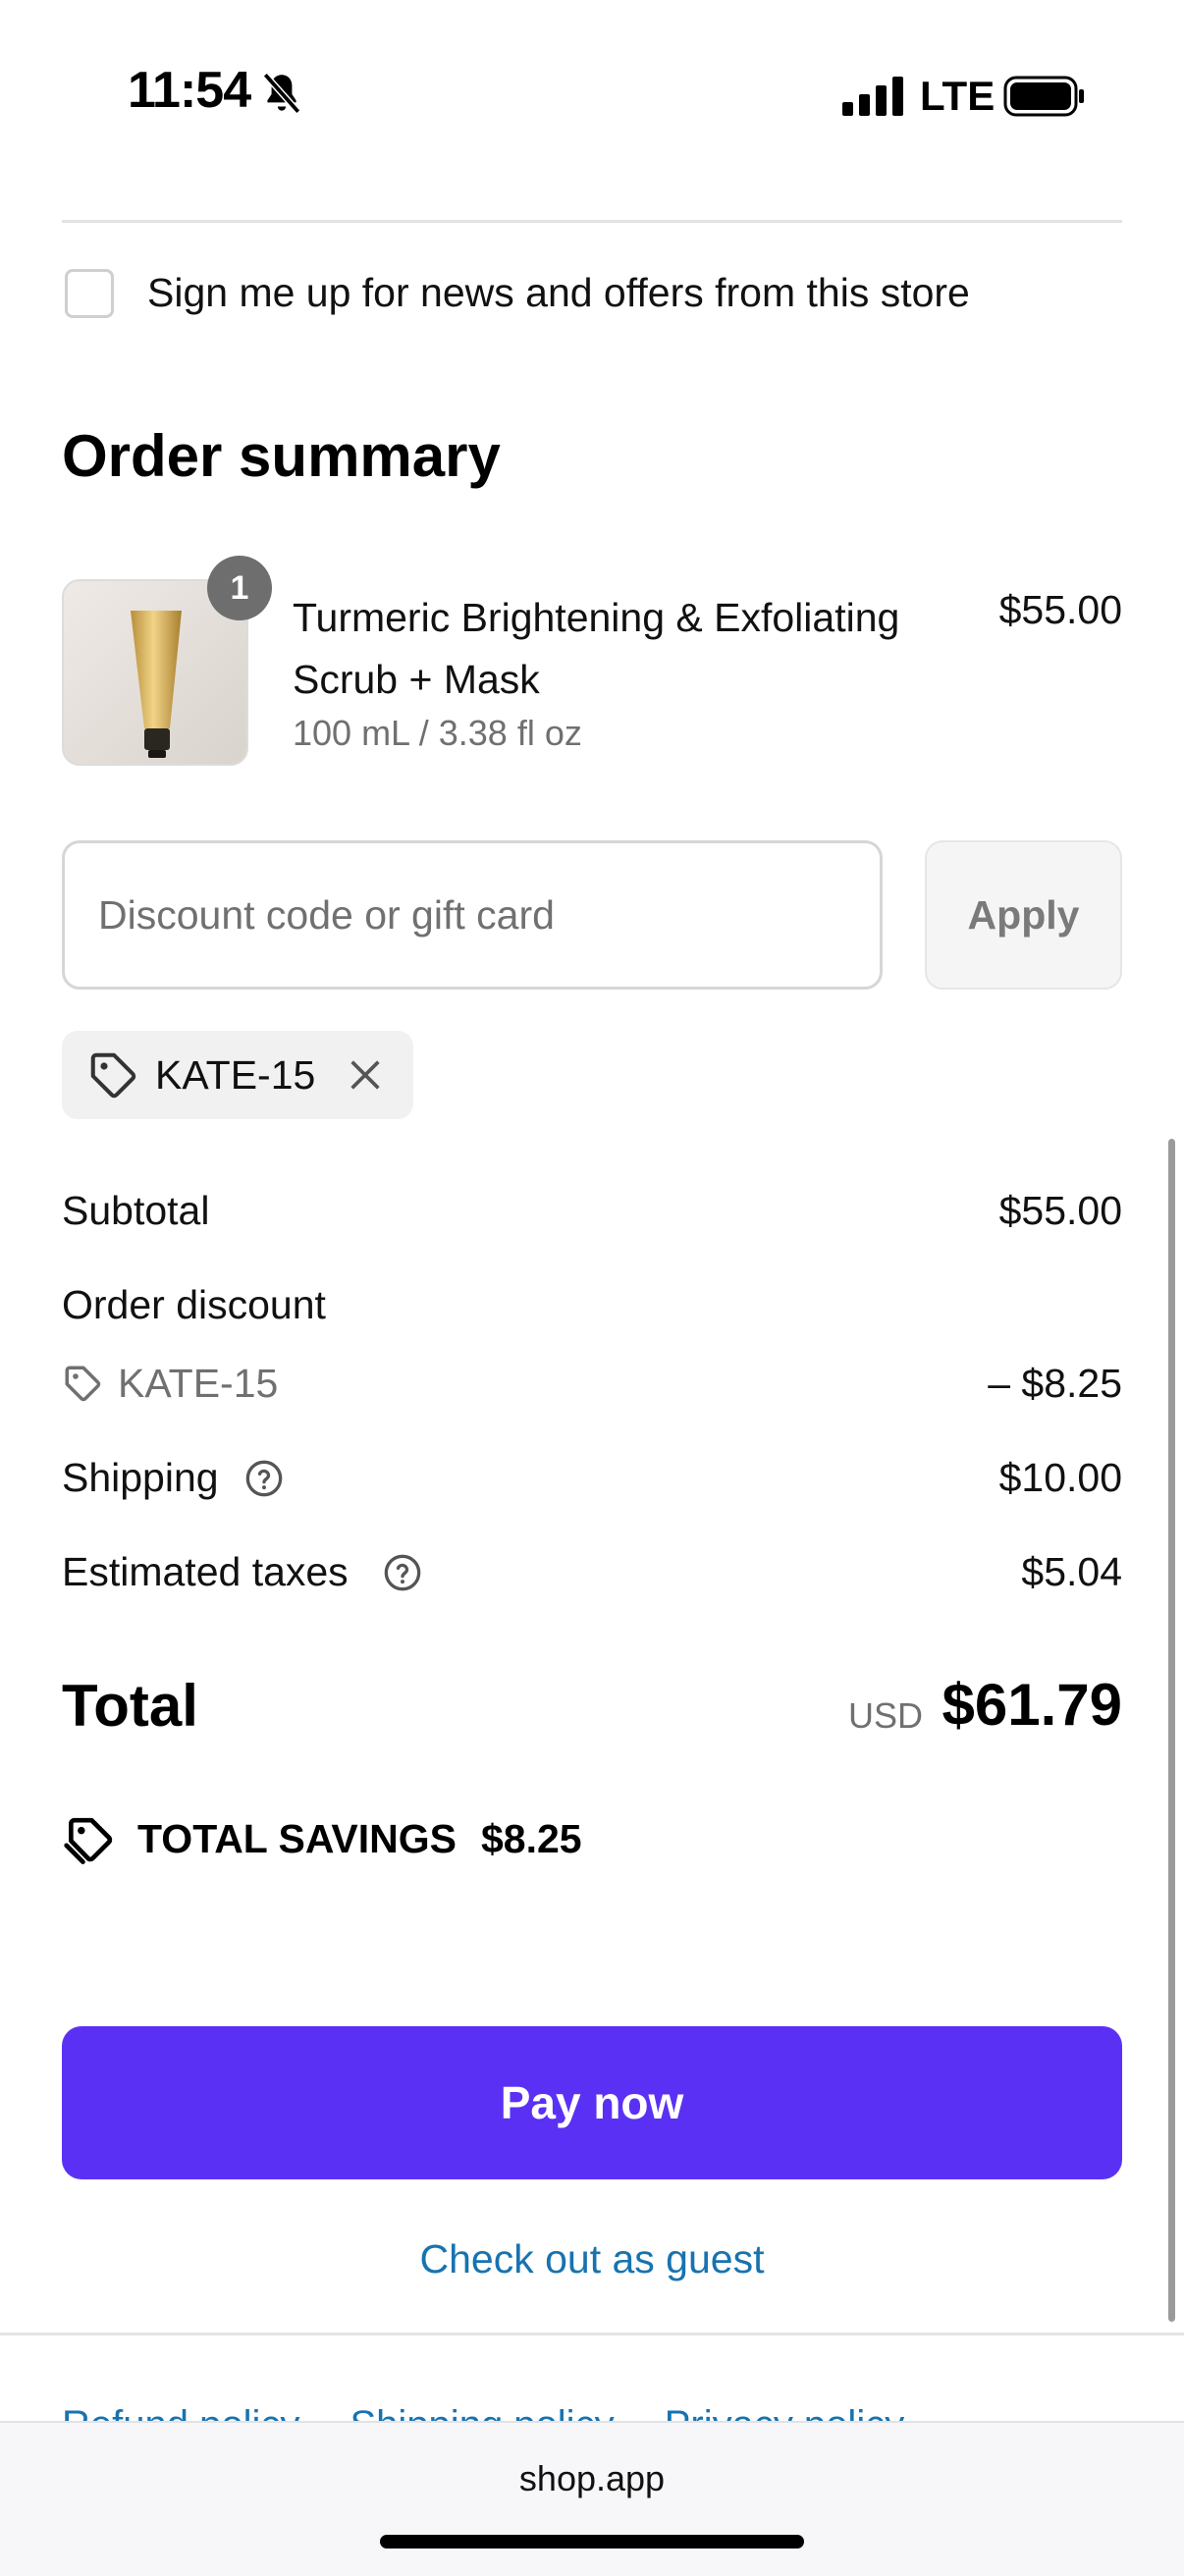 This screenshot has height=2576, width=1184. I want to click on battery-icon, so click(1043, 96).